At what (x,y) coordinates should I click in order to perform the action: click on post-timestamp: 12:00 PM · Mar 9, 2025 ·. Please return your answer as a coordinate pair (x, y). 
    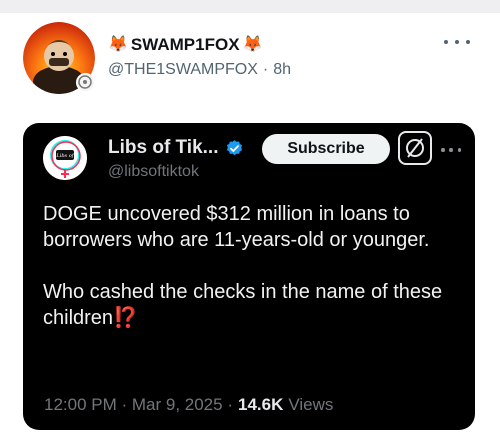
    Looking at the image, I should click on (138, 405).